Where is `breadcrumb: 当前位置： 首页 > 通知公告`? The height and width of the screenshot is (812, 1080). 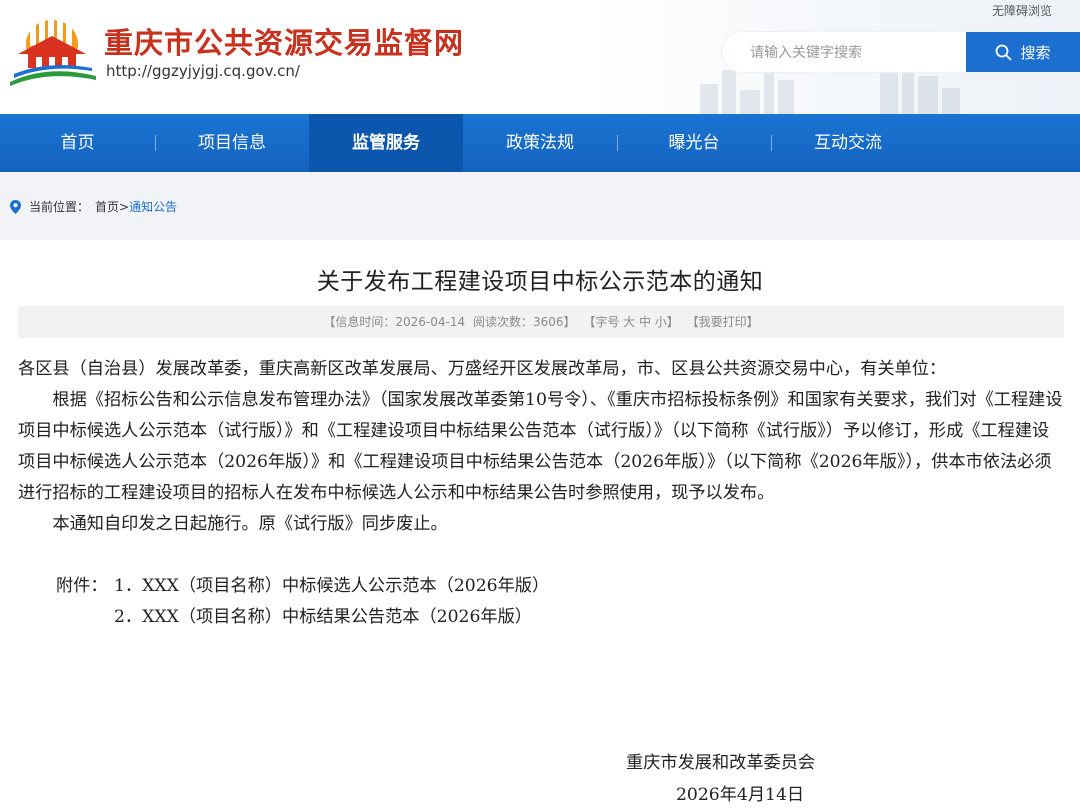
breadcrumb: 当前位置： 首页 > 通知公告 is located at coordinates (93, 206).